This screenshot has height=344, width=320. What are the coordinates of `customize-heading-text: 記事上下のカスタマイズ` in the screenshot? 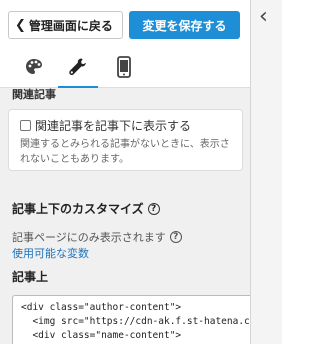 It's located at (78, 209).